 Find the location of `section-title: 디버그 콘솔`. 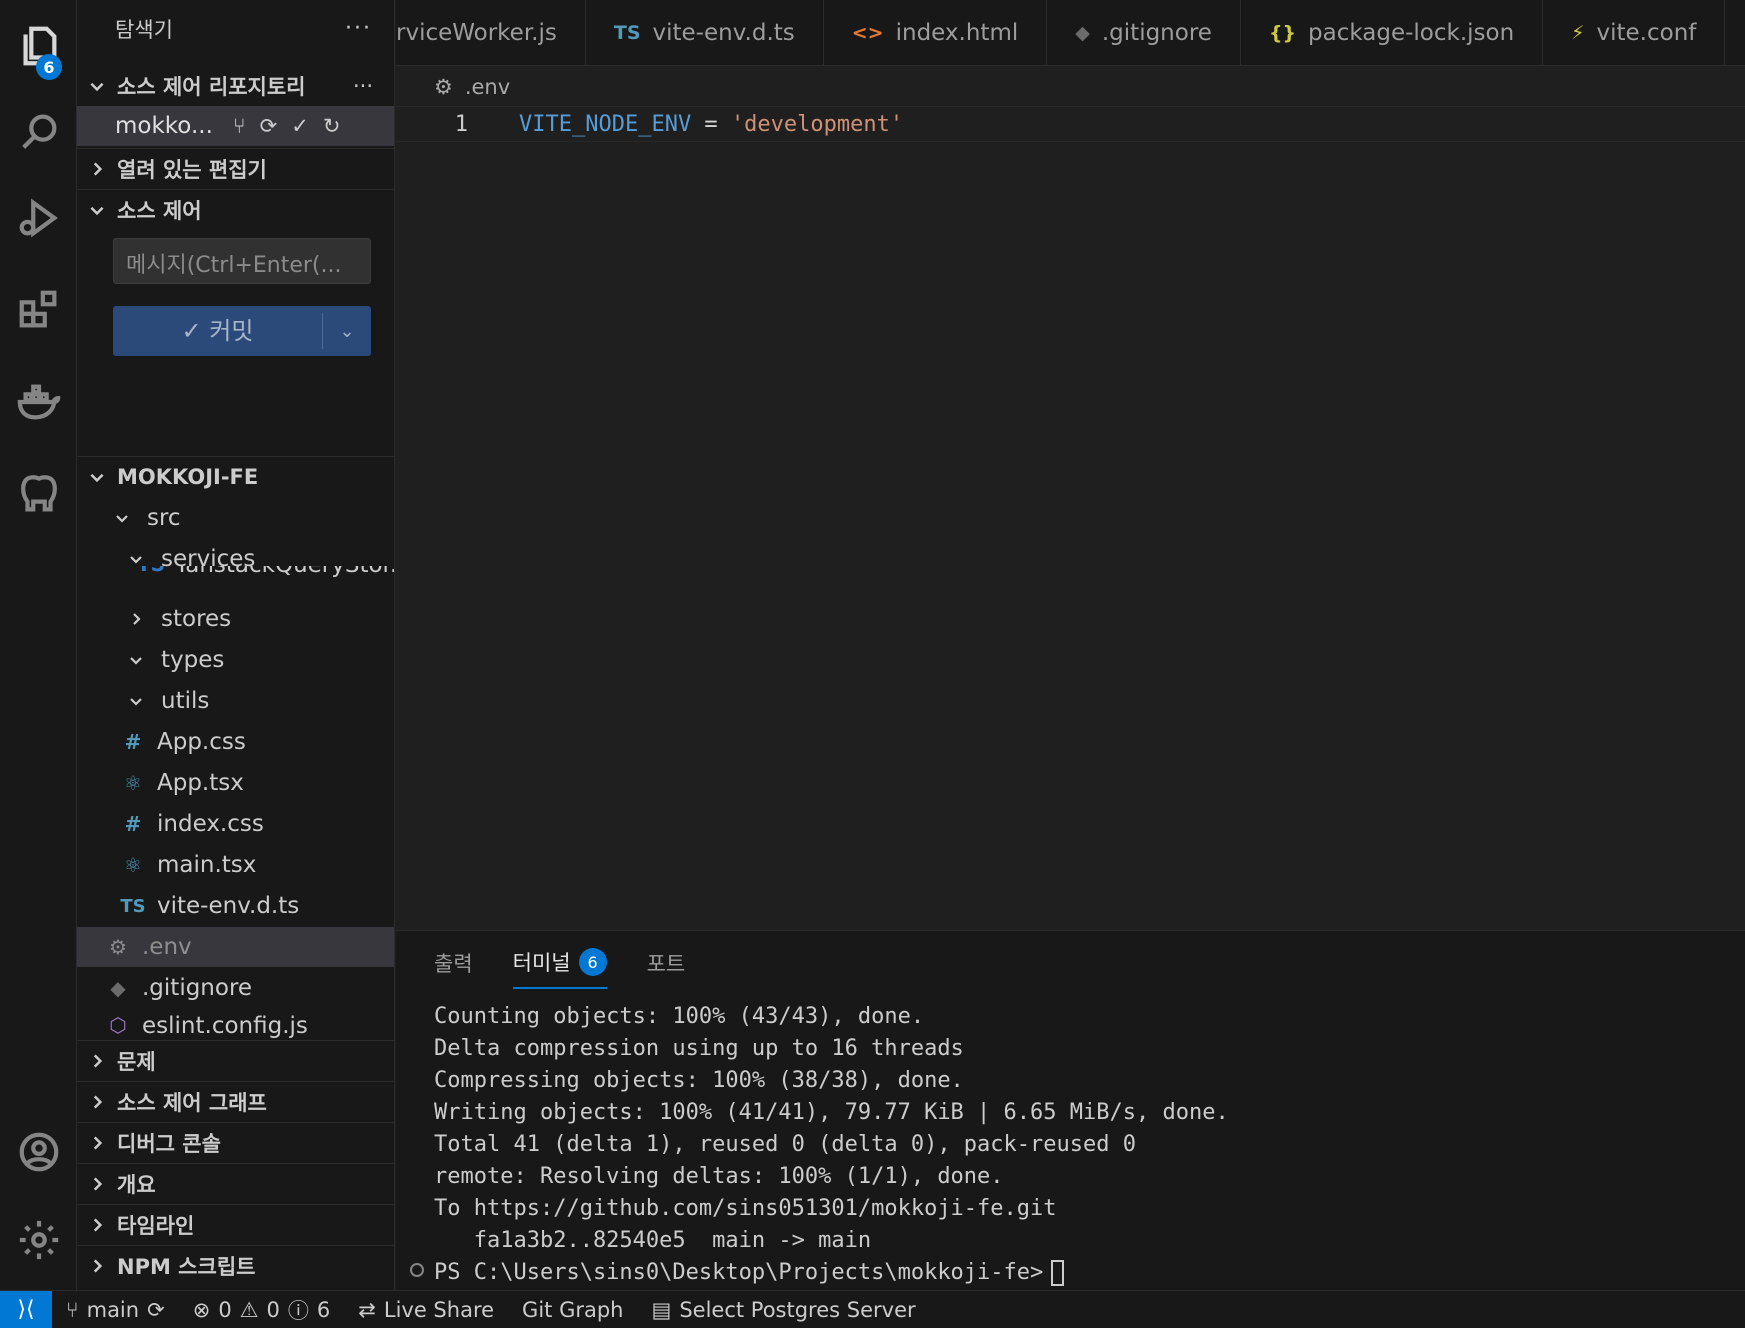

section-title: 디버그 콘솔 is located at coordinates (169, 1143).